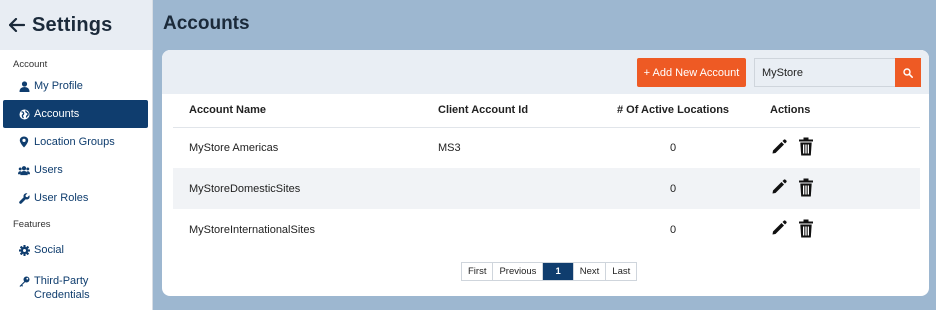 The height and width of the screenshot is (310, 936). I want to click on add-new-account-button: + Add New Account, so click(691, 72).